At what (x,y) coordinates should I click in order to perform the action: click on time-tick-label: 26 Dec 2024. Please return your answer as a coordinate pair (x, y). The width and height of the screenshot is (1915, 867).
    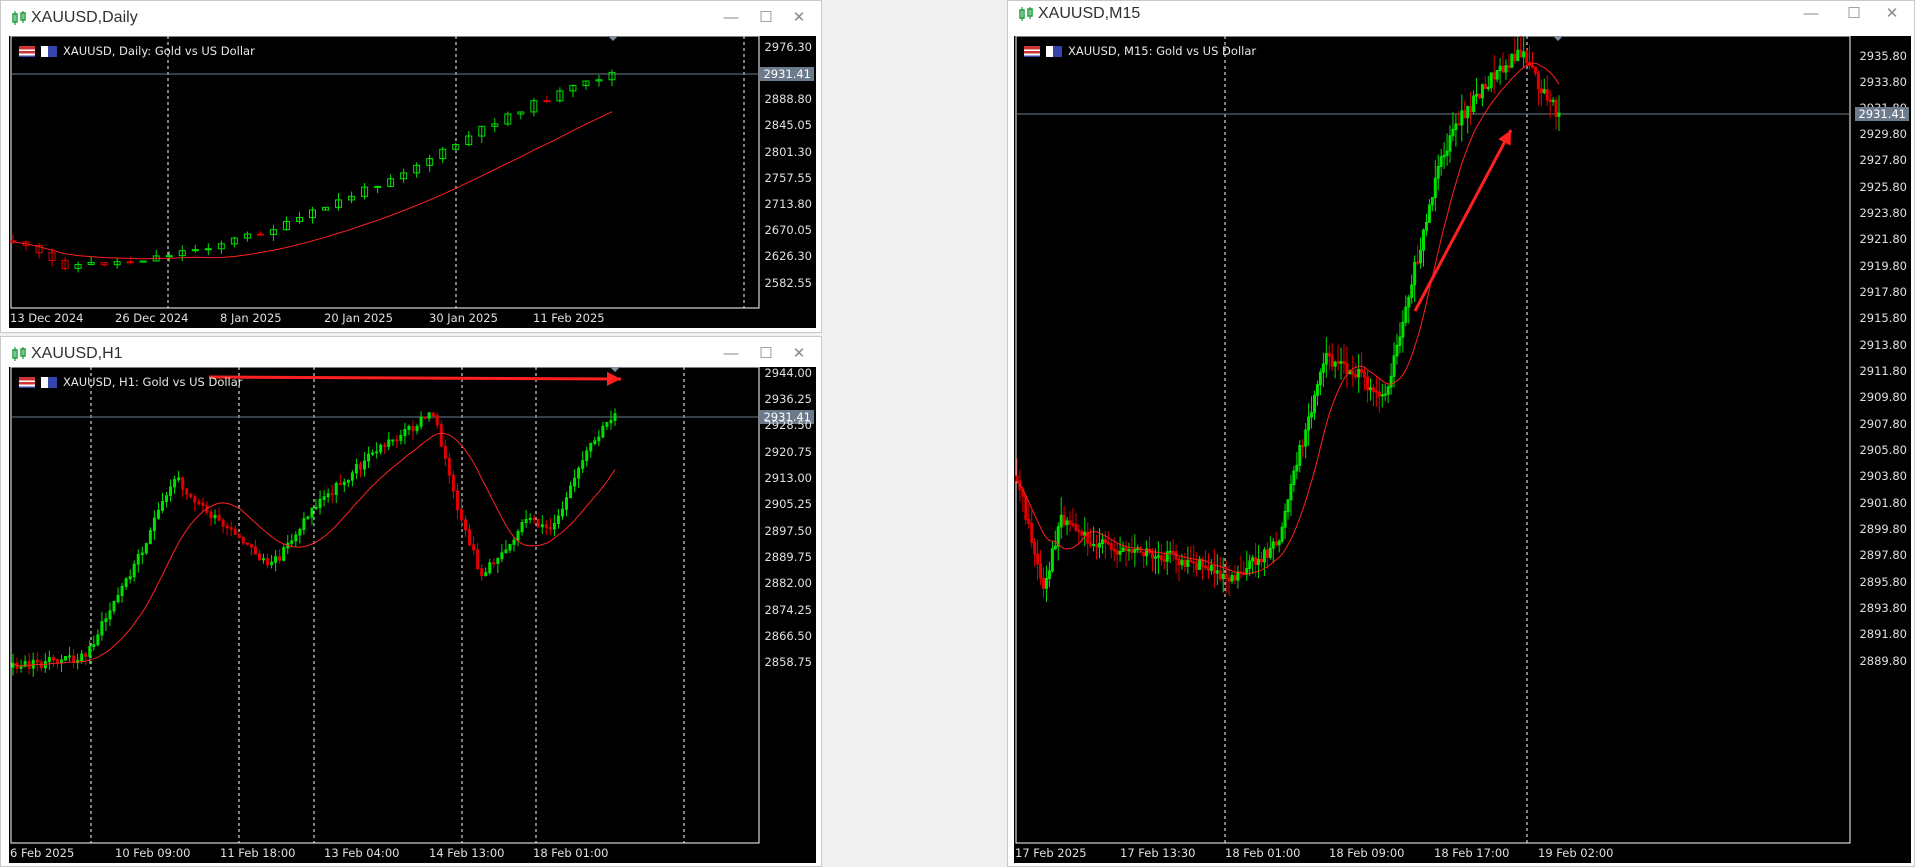
    Looking at the image, I should click on (152, 318).